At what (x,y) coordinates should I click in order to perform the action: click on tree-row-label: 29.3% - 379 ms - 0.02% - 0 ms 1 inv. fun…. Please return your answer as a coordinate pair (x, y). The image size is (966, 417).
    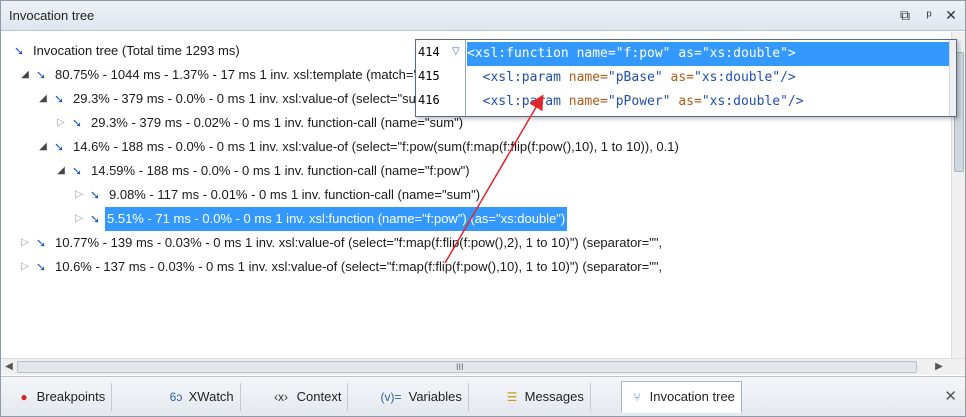
    Looking at the image, I should click on (277, 122).